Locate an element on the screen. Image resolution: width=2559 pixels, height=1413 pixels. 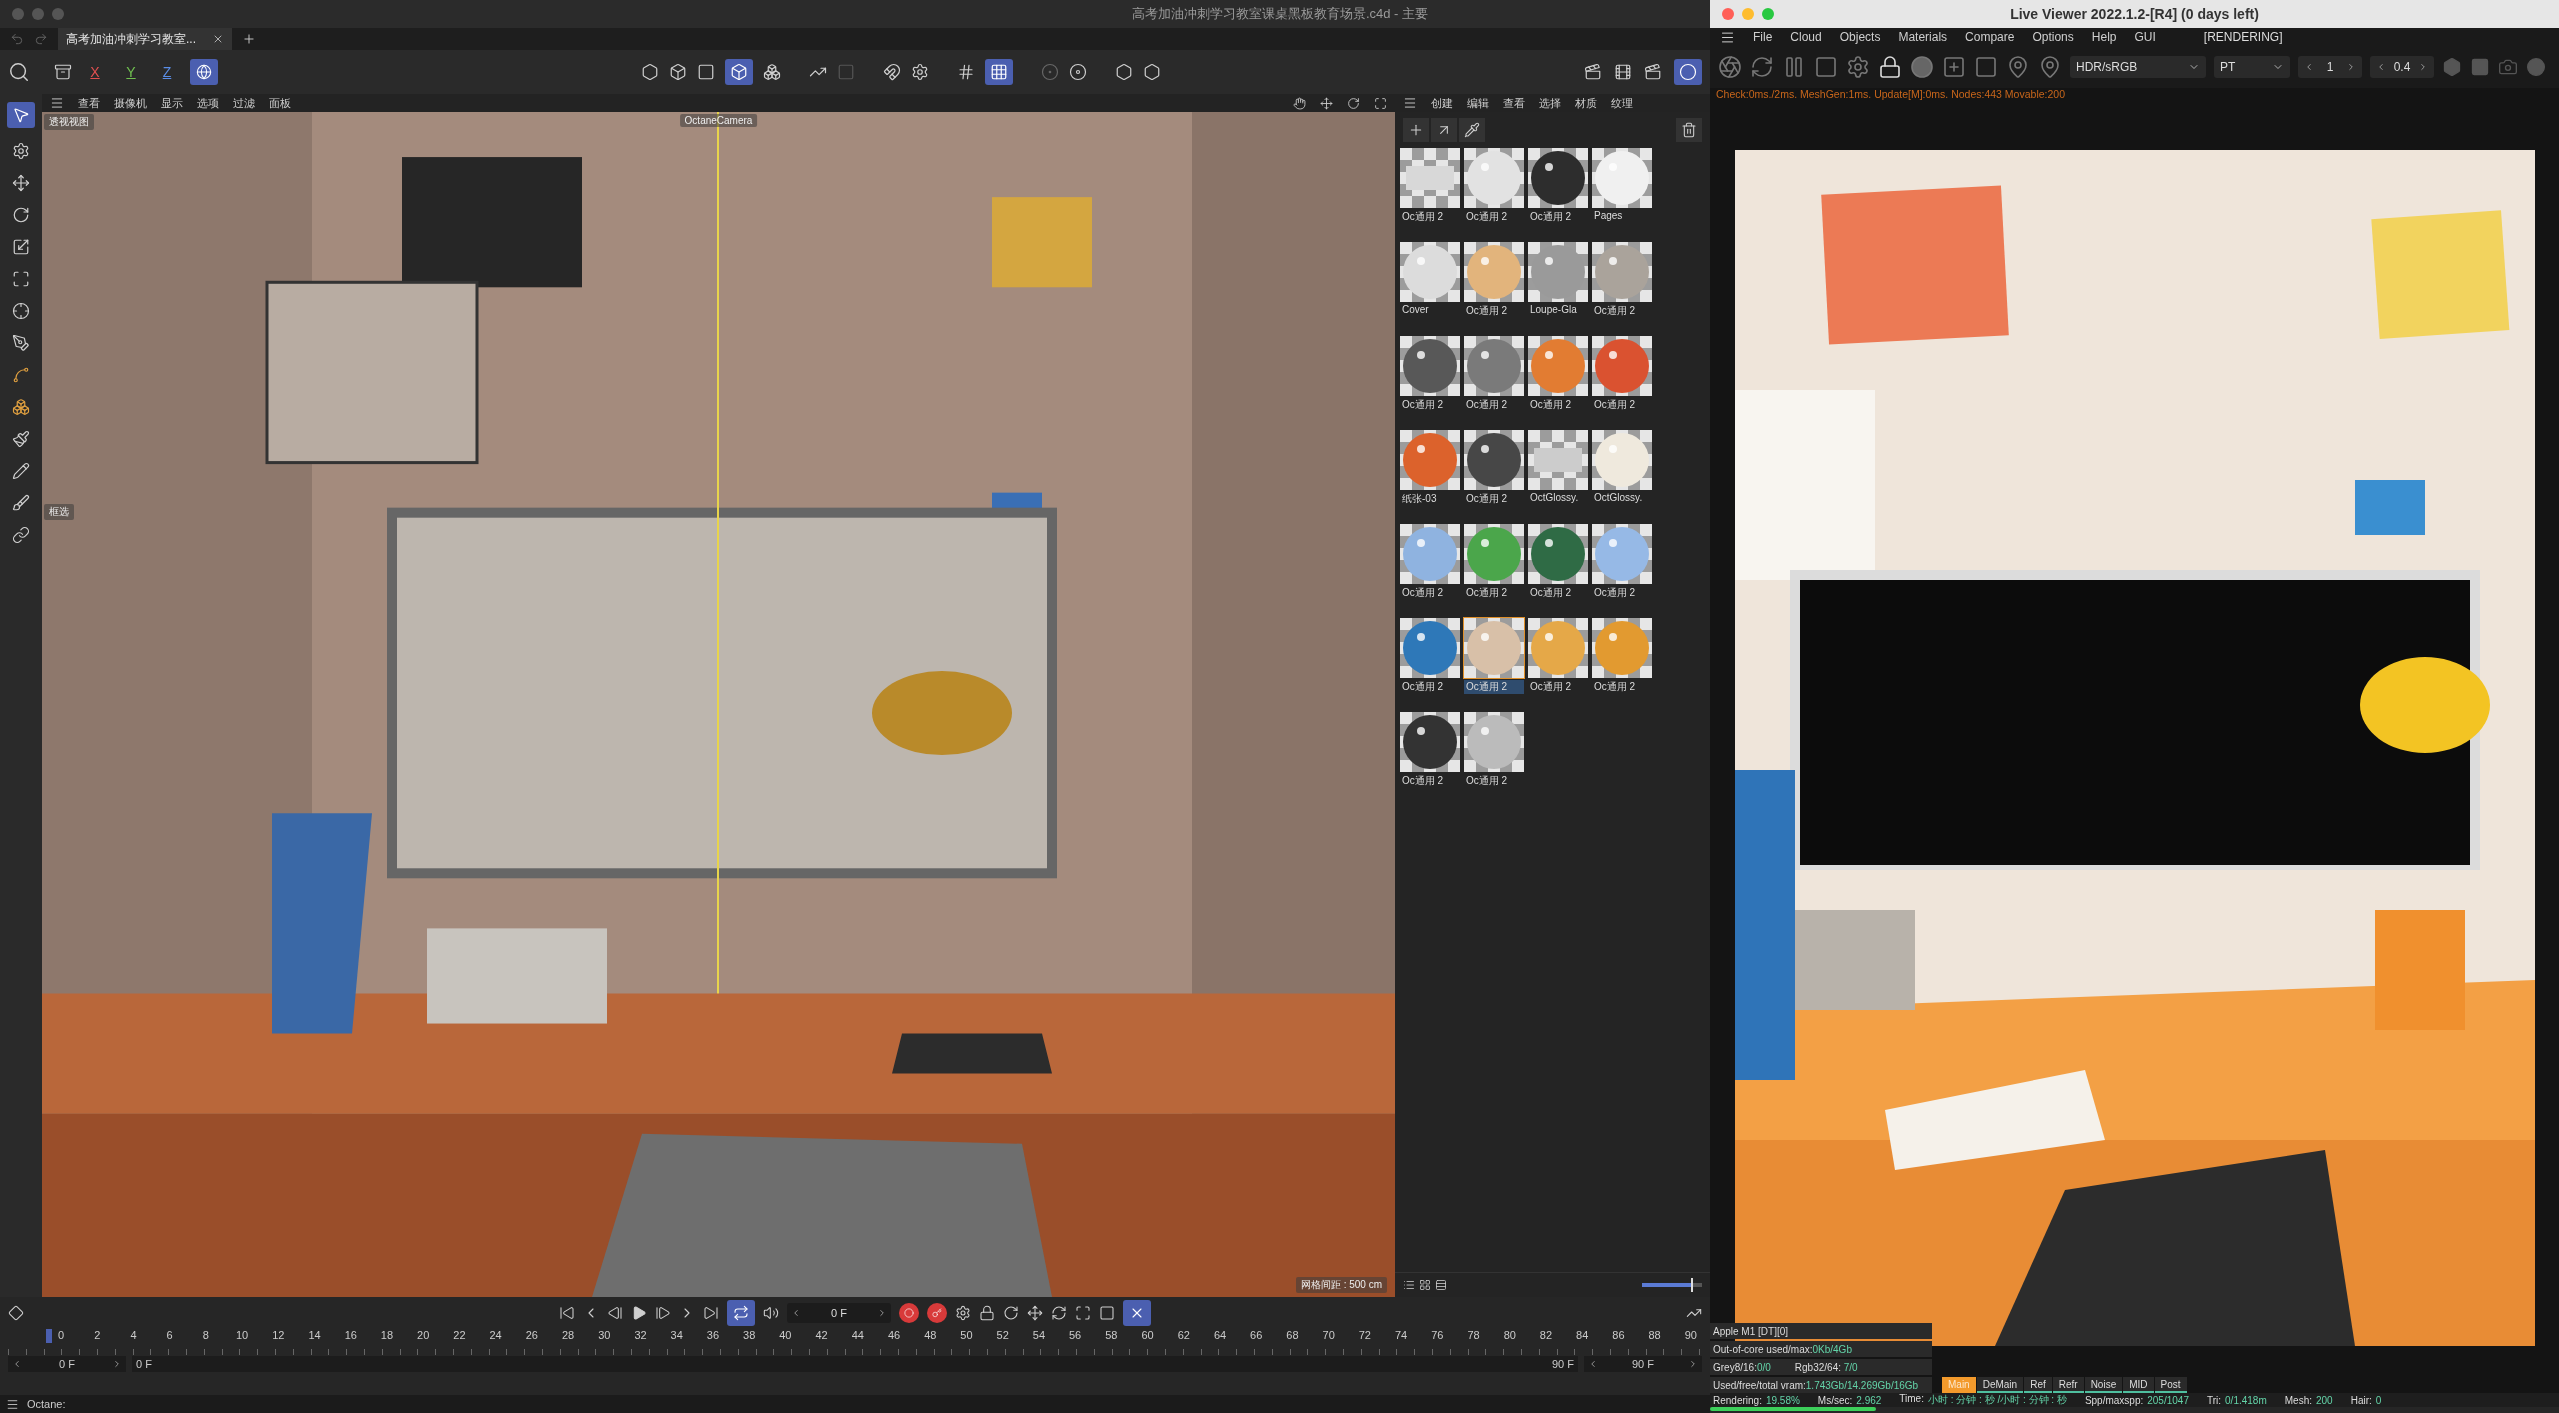
menu-item: 面板 is located at coordinates (280, 103).